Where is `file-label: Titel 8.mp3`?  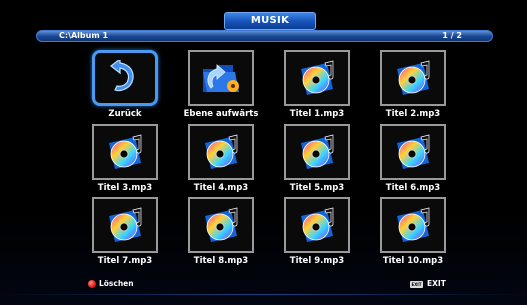 file-label: Titel 8.mp3 is located at coordinates (221, 261).